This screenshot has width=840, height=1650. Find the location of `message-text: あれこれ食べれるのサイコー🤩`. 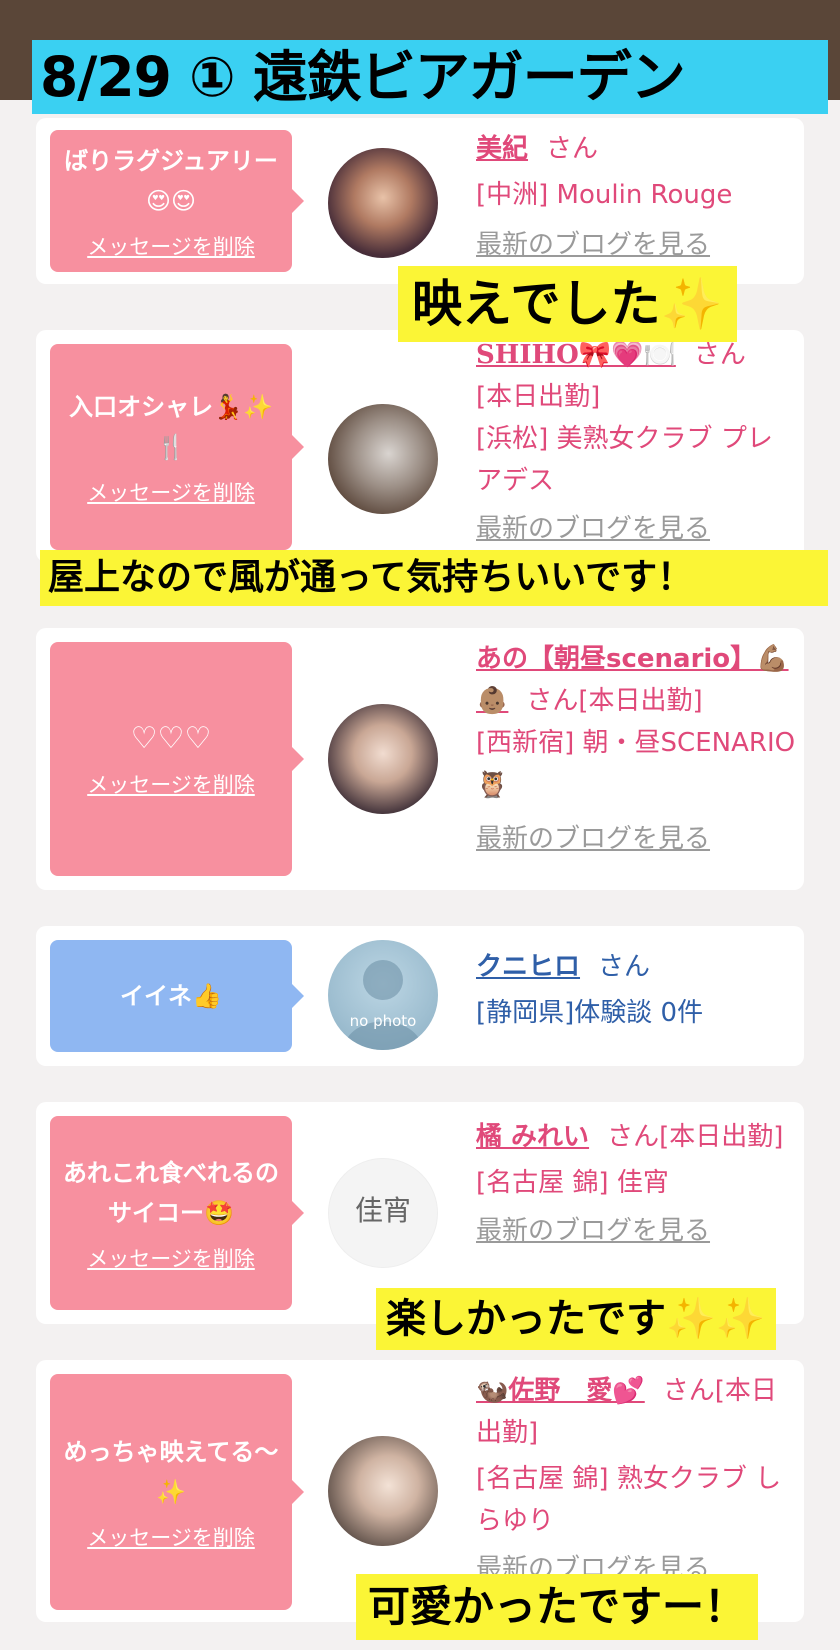

message-text: あれこれ食べれるのサイコー🤩 is located at coordinates (171, 1193).